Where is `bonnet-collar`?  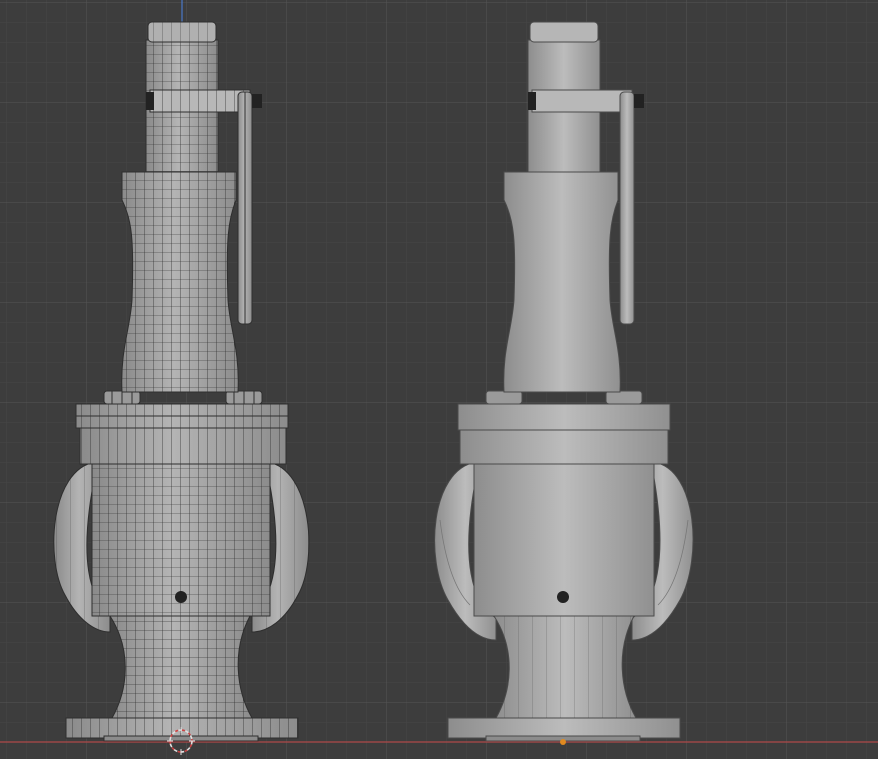
bonnet-collar is located at coordinates (564, 447).